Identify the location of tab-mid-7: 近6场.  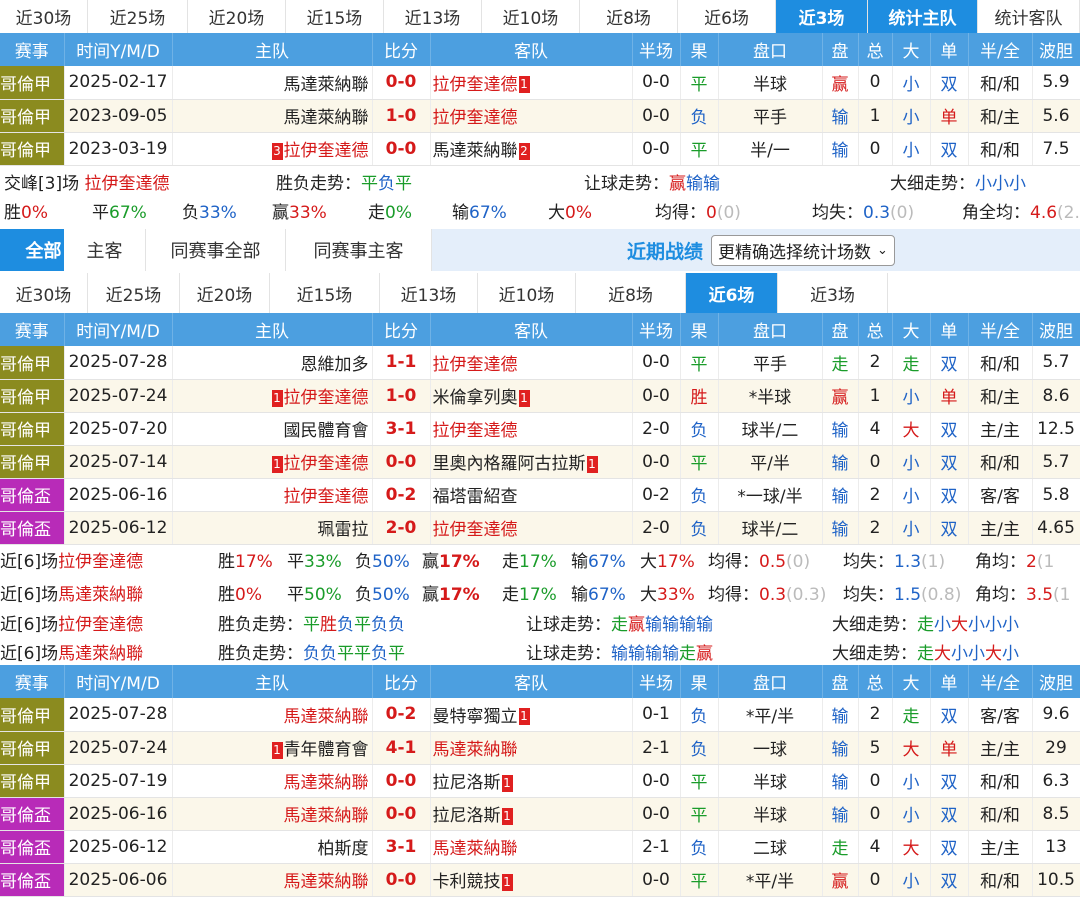
(732, 293).